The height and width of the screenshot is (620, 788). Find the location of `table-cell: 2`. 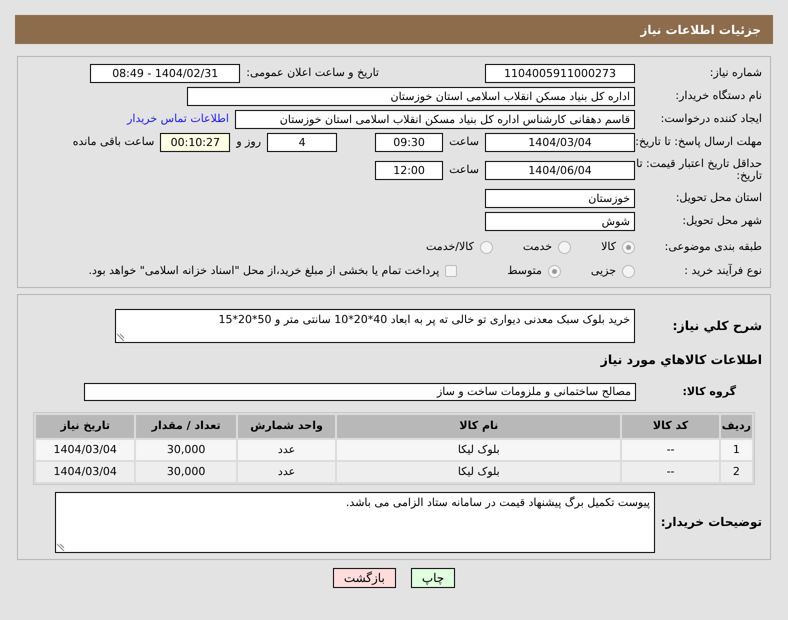

table-cell: 2 is located at coordinates (736, 472).